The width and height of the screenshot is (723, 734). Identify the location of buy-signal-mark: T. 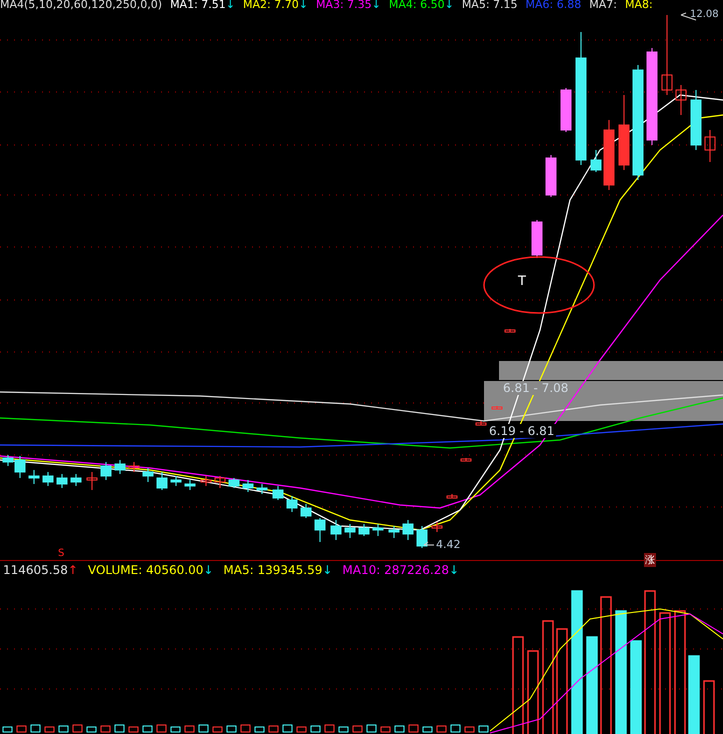
(522, 281).